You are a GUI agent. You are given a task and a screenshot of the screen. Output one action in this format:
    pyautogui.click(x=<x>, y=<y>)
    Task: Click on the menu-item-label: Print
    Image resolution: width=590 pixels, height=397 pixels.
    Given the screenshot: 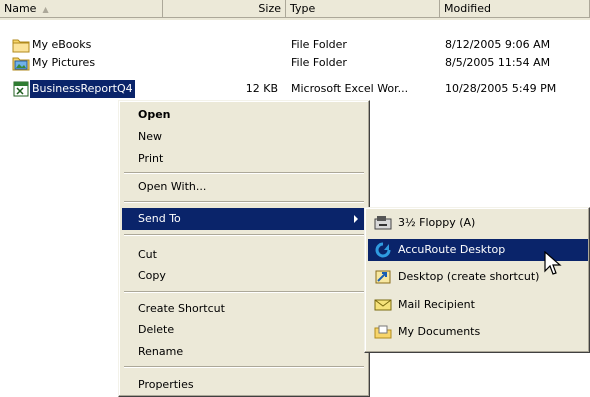 What is the action you would take?
    pyautogui.click(x=151, y=158)
    